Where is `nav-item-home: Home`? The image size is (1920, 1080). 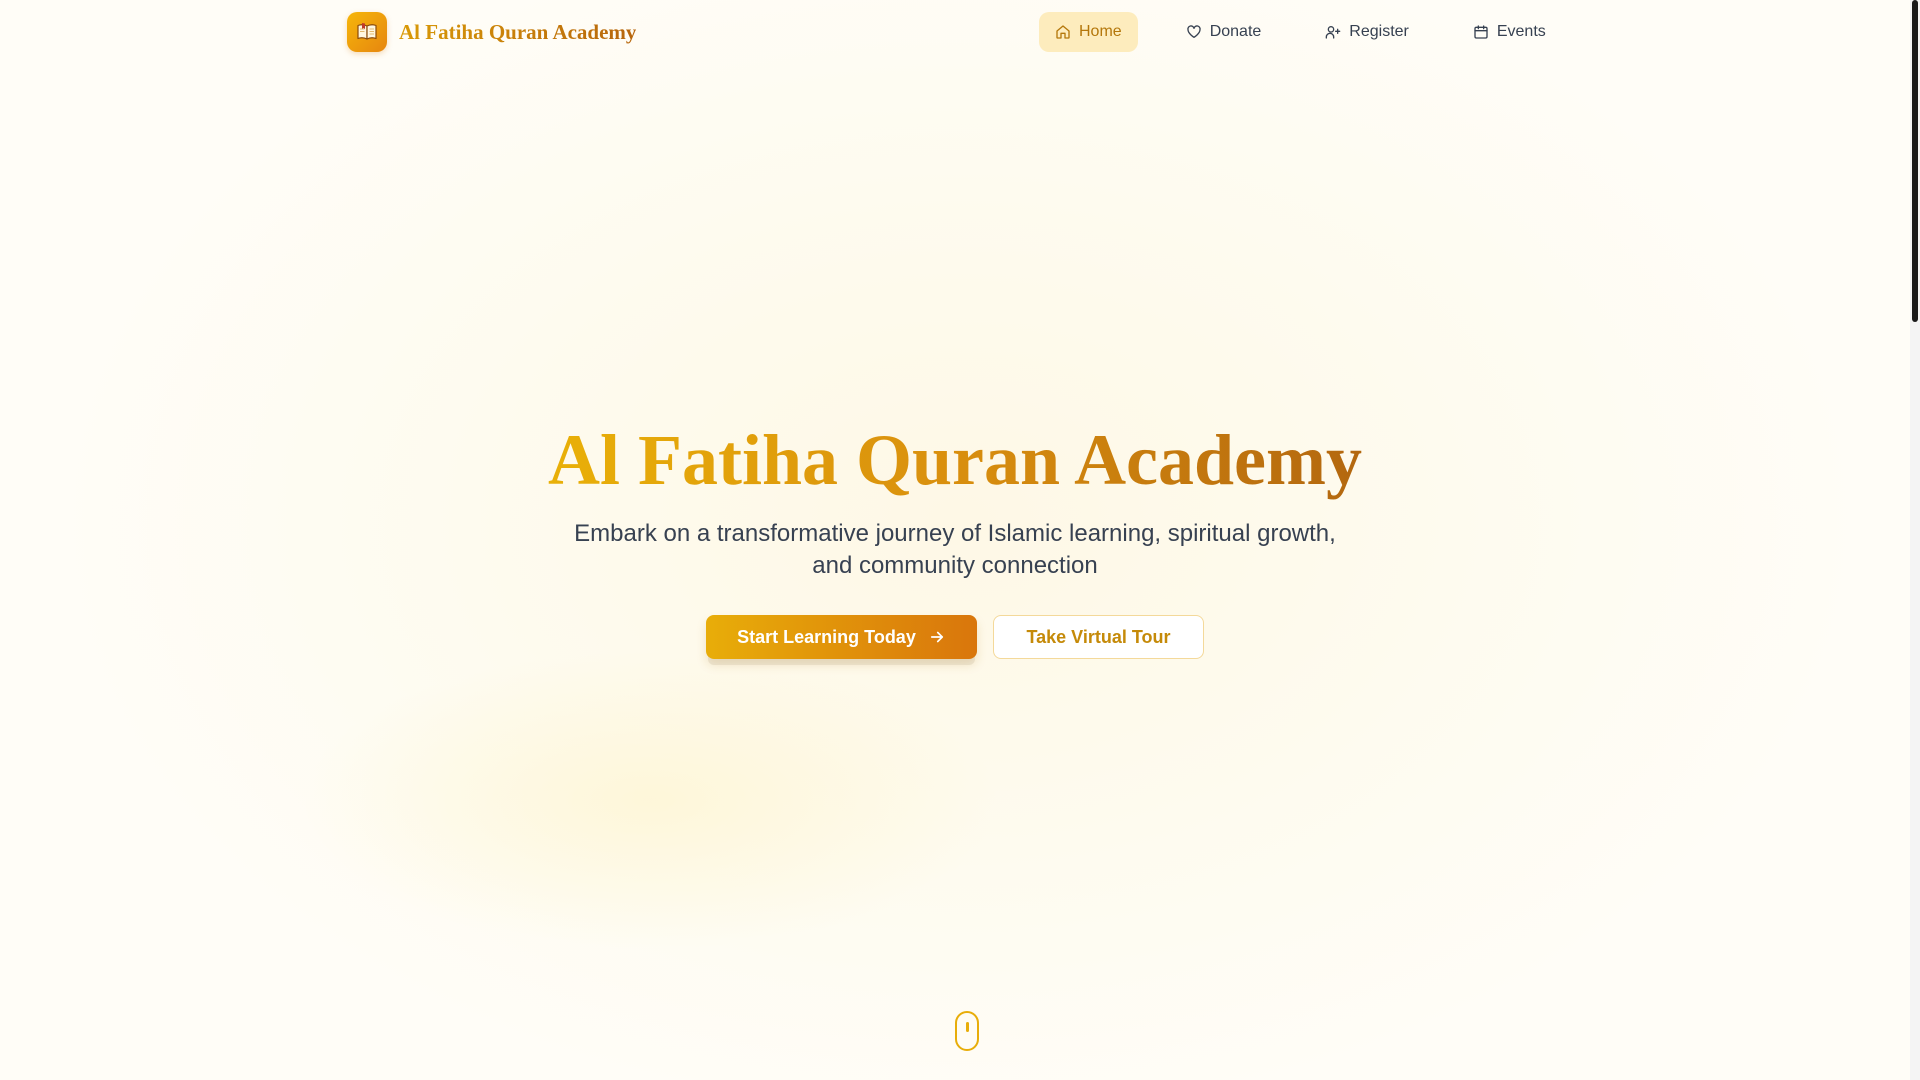
nav-item-home: Home is located at coordinates (1088, 32).